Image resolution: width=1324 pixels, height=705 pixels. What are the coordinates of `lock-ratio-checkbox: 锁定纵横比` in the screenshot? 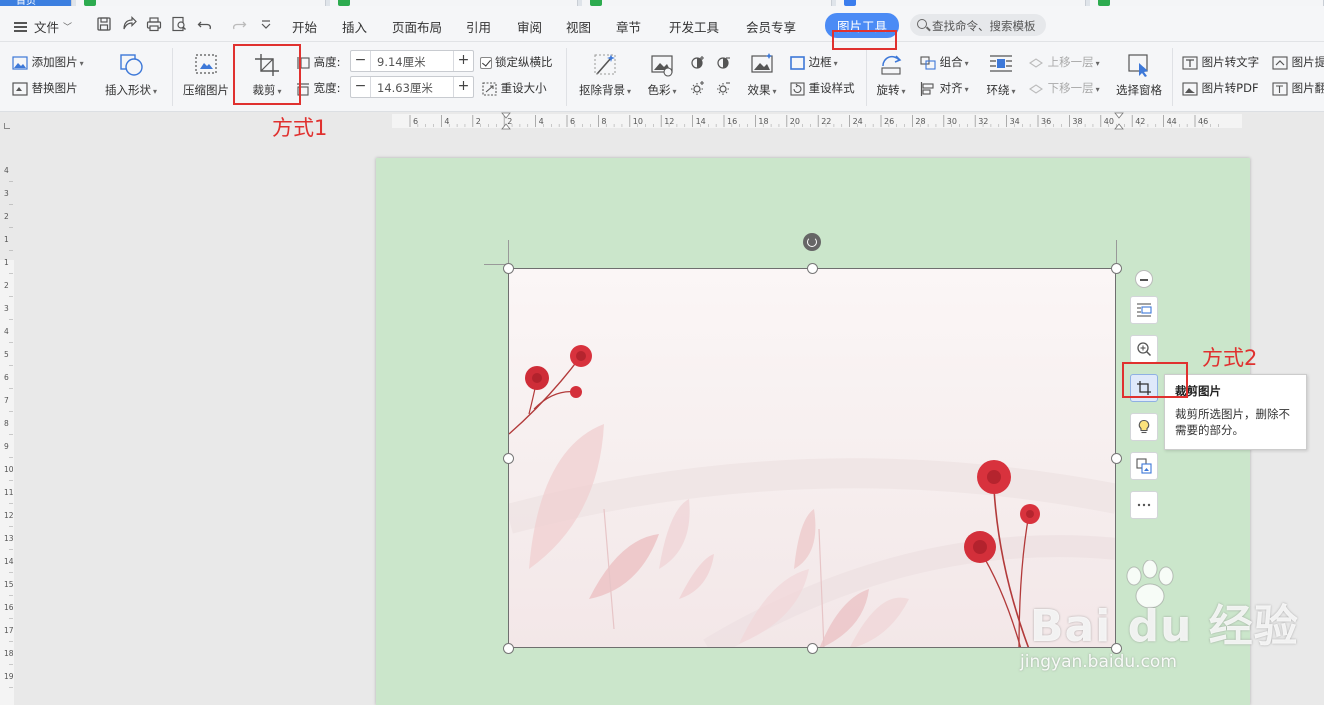 It's located at (516, 62).